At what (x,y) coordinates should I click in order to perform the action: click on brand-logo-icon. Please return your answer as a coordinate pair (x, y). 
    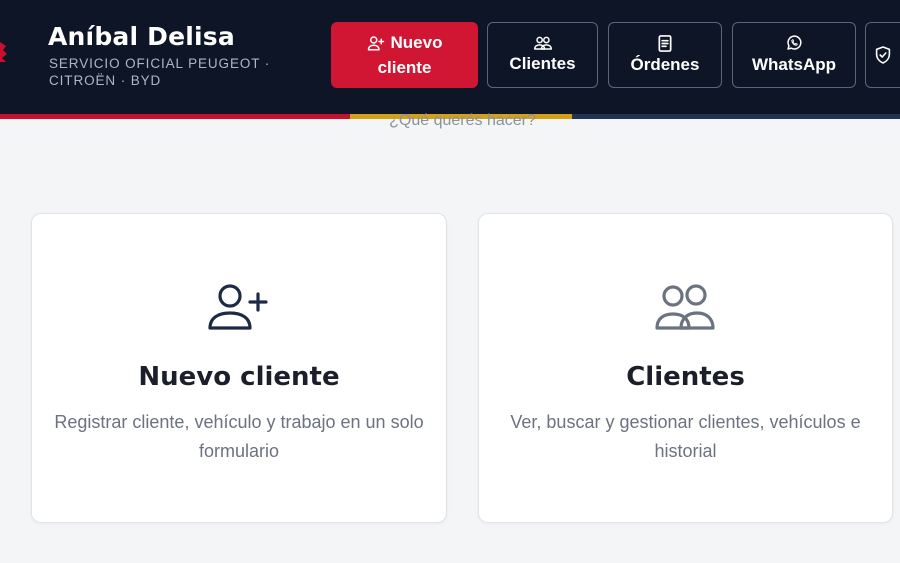
    Looking at the image, I should click on (3, 52).